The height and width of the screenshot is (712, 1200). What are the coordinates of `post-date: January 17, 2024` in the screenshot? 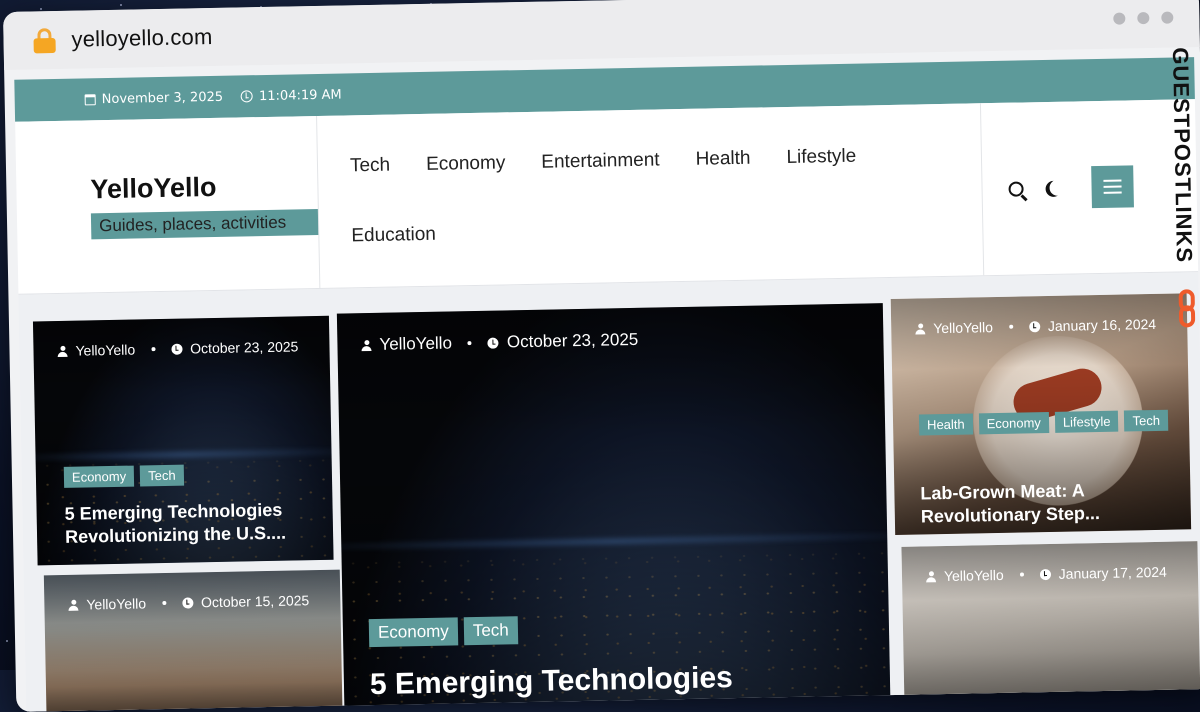 It's located at (1113, 572).